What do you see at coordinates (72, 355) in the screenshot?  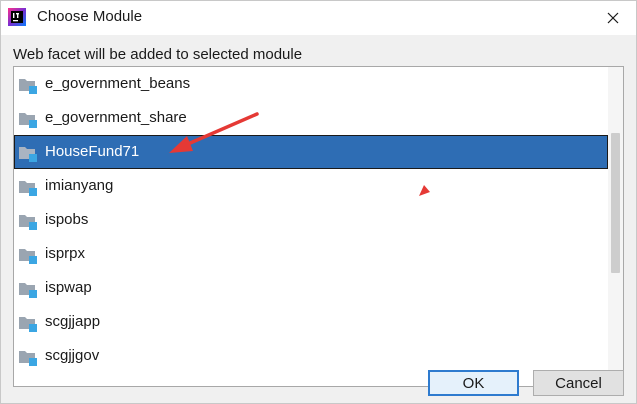 I see `module-list-item-label: scgjjgov` at bounding box center [72, 355].